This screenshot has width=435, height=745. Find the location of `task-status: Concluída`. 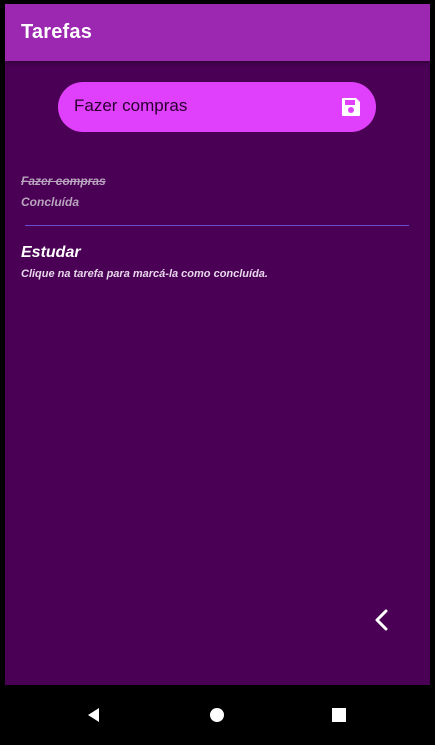

task-status: Concluída is located at coordinates (50, 202).